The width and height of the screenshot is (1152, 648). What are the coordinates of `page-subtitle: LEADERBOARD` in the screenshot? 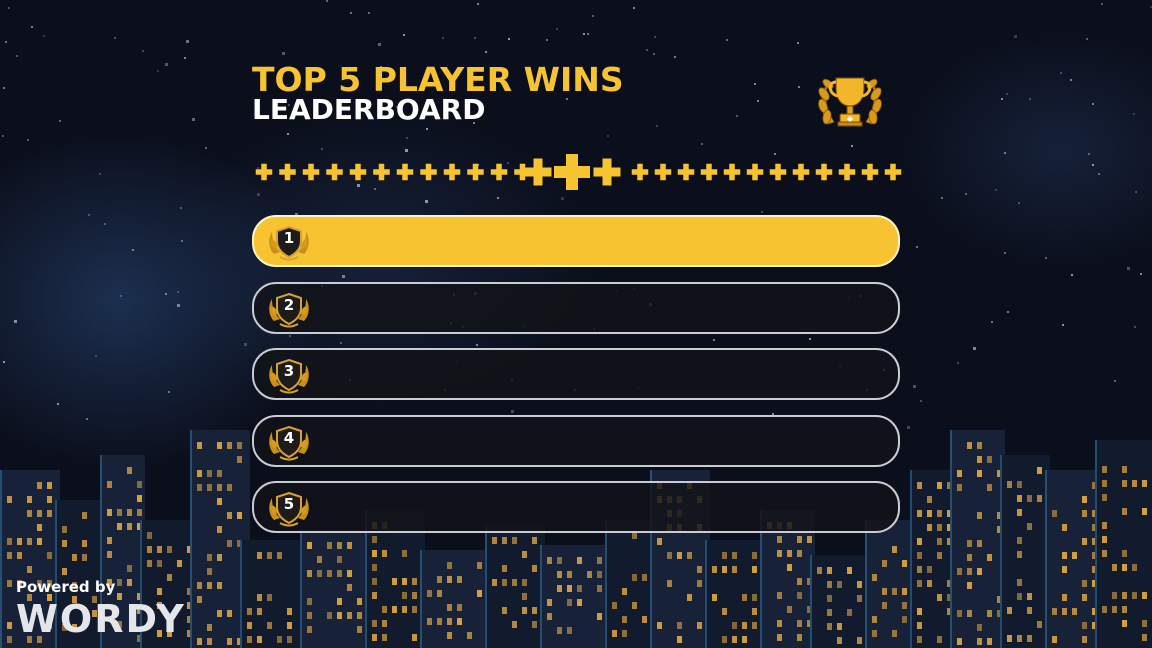 It's located at (369, 109).